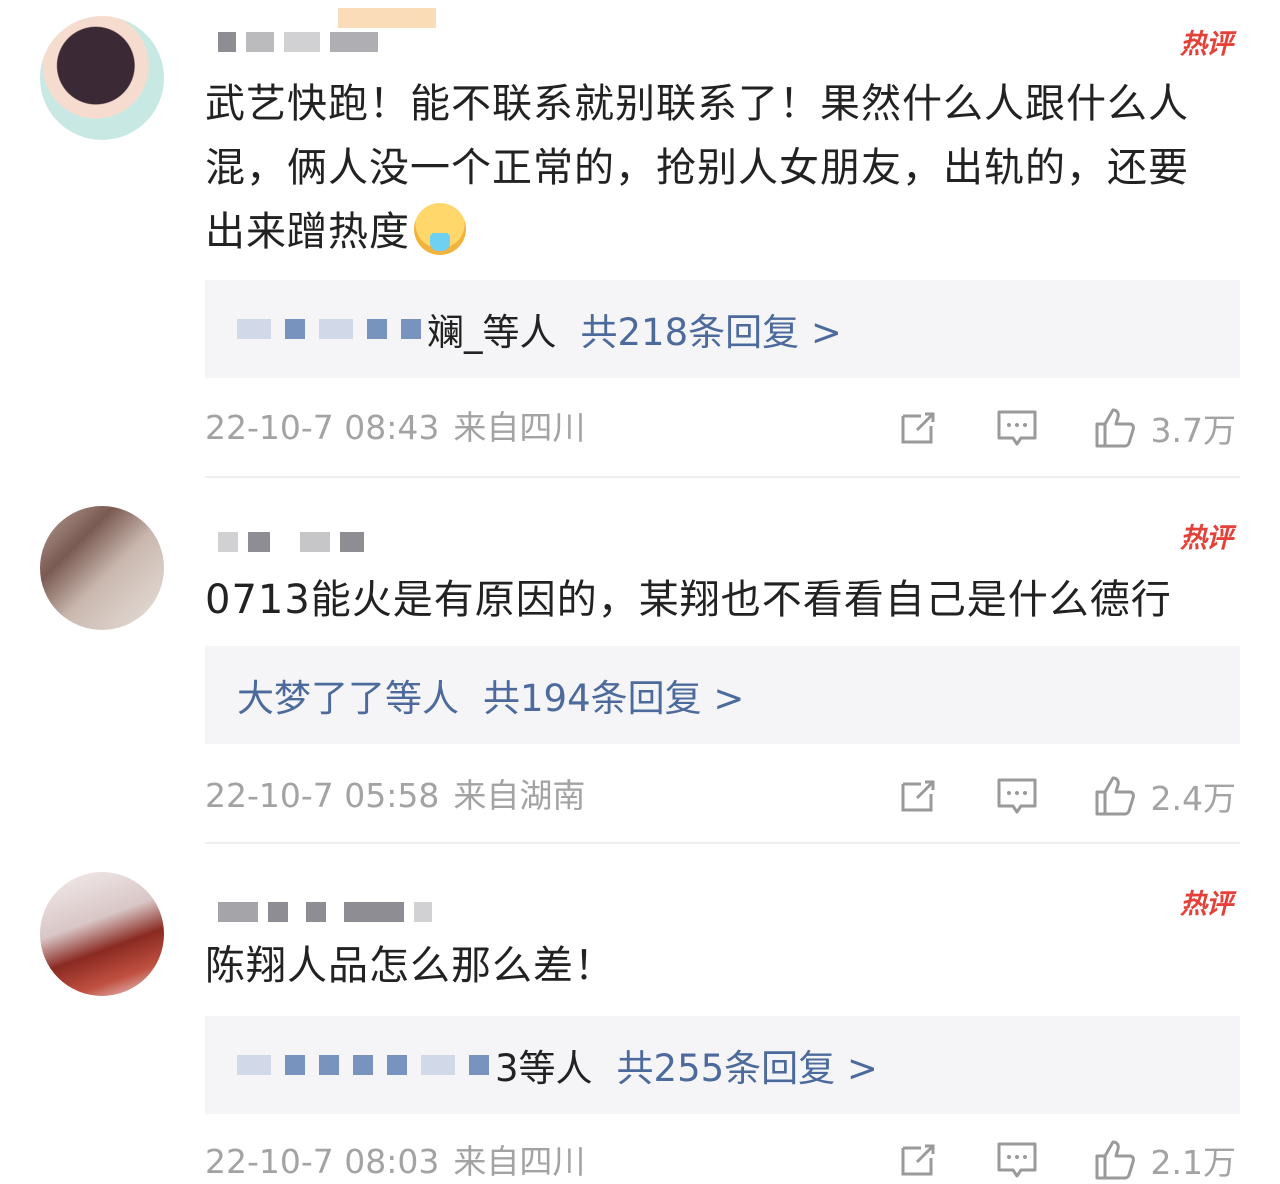  I want to click on comment-actions: 2.4万, so click(1066, 796).